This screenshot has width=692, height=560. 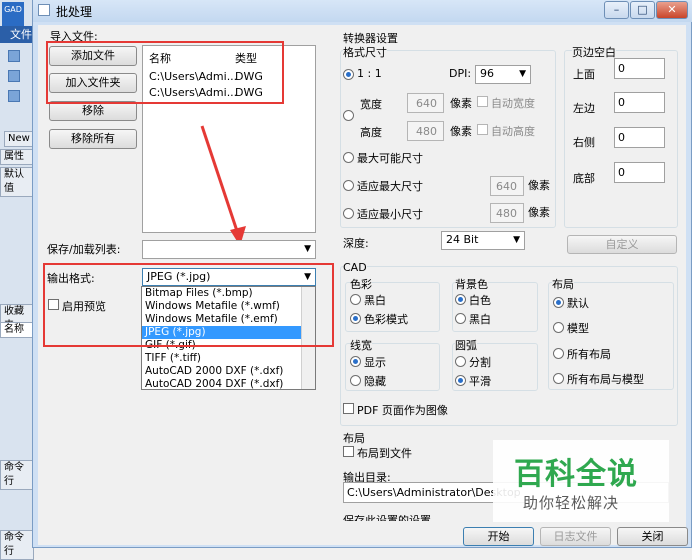 I want to click on dpi-select: 96 ▼, so click(x=503, y=74).